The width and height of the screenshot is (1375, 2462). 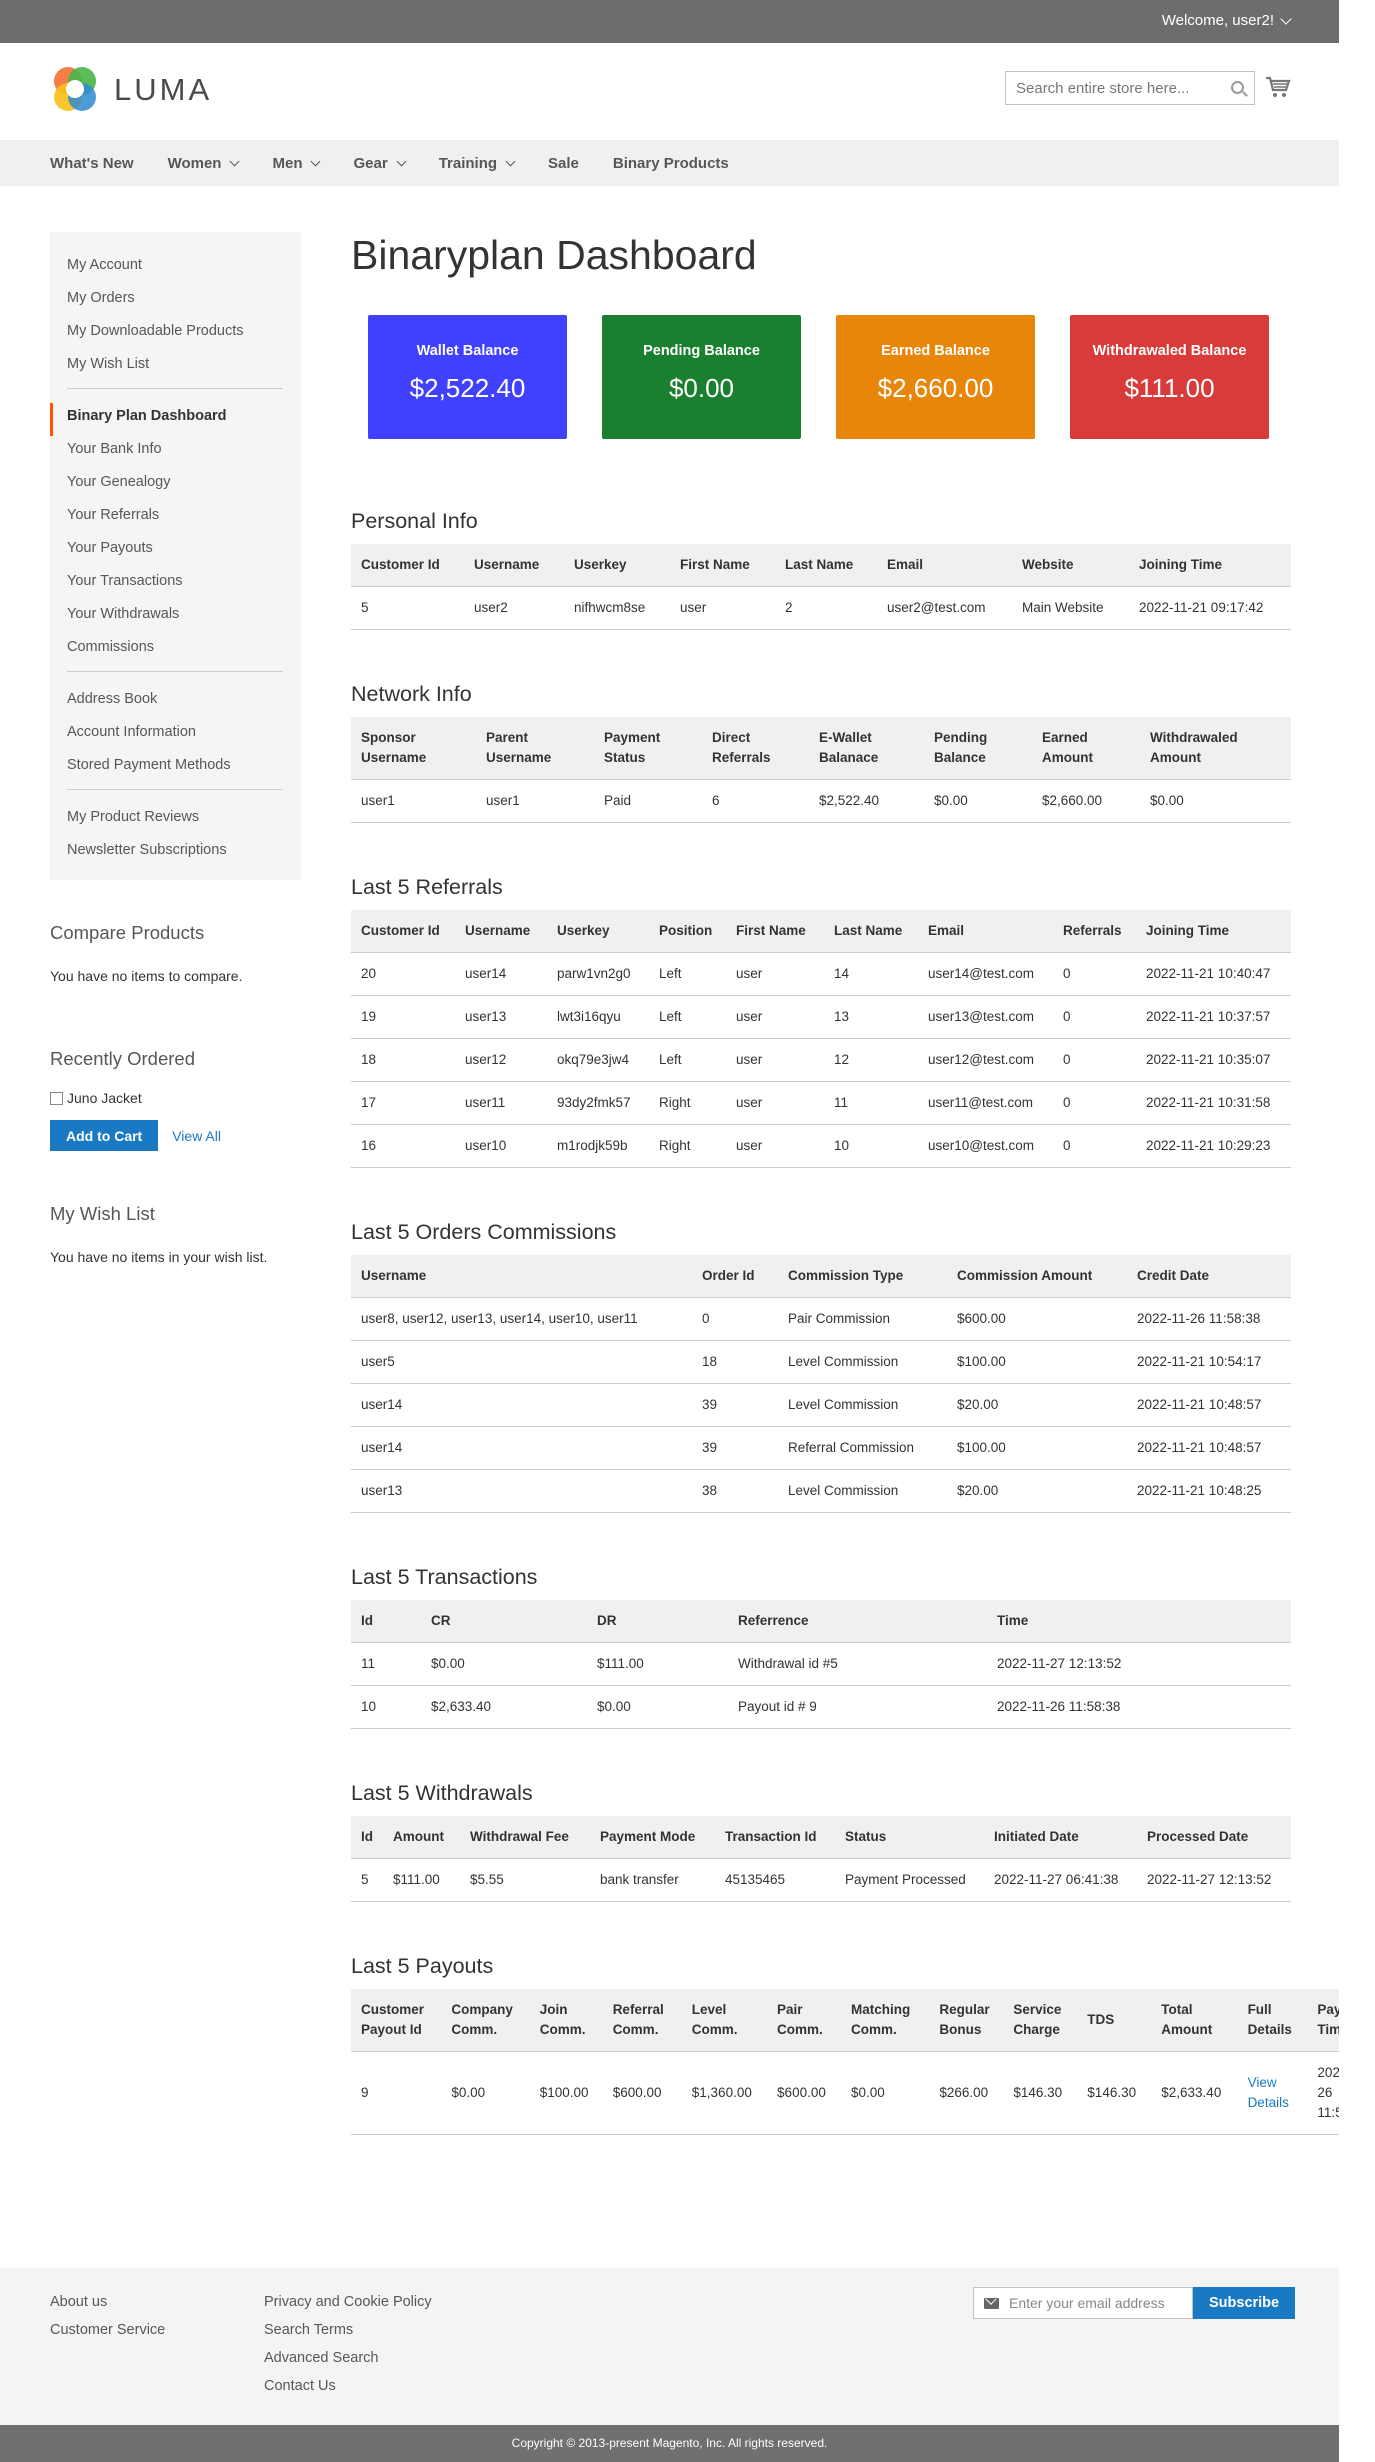 I want to click on logo: LUMA, so click(x=131, y=90).